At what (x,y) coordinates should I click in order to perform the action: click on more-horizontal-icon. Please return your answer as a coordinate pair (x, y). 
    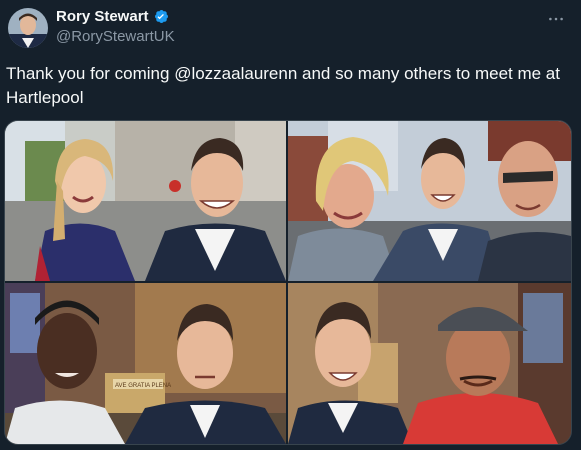
    Looking at the image, I should click on (556, 19).